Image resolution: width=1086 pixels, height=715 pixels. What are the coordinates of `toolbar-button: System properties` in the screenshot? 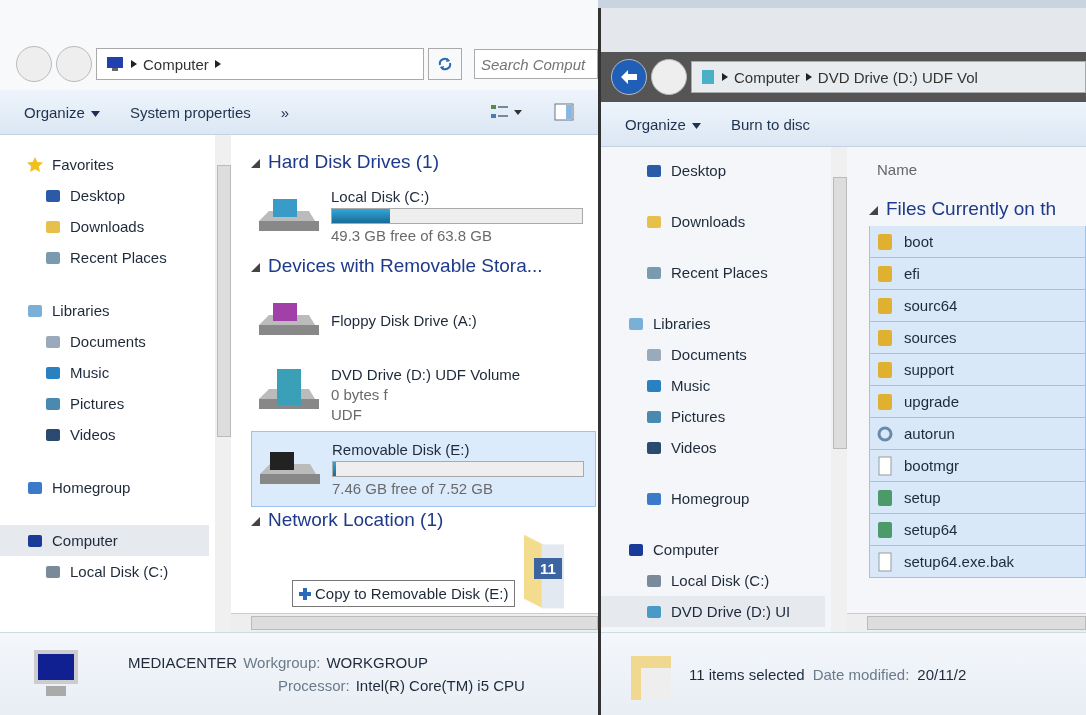 It's located at (190, 112).